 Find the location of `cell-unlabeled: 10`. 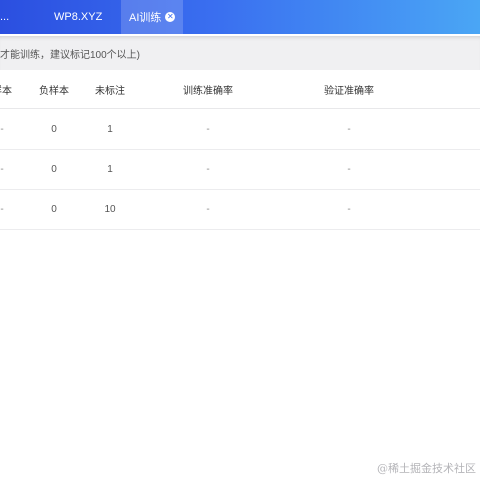

cell-unlabeled: 10 is located at coordinates (110, 209).